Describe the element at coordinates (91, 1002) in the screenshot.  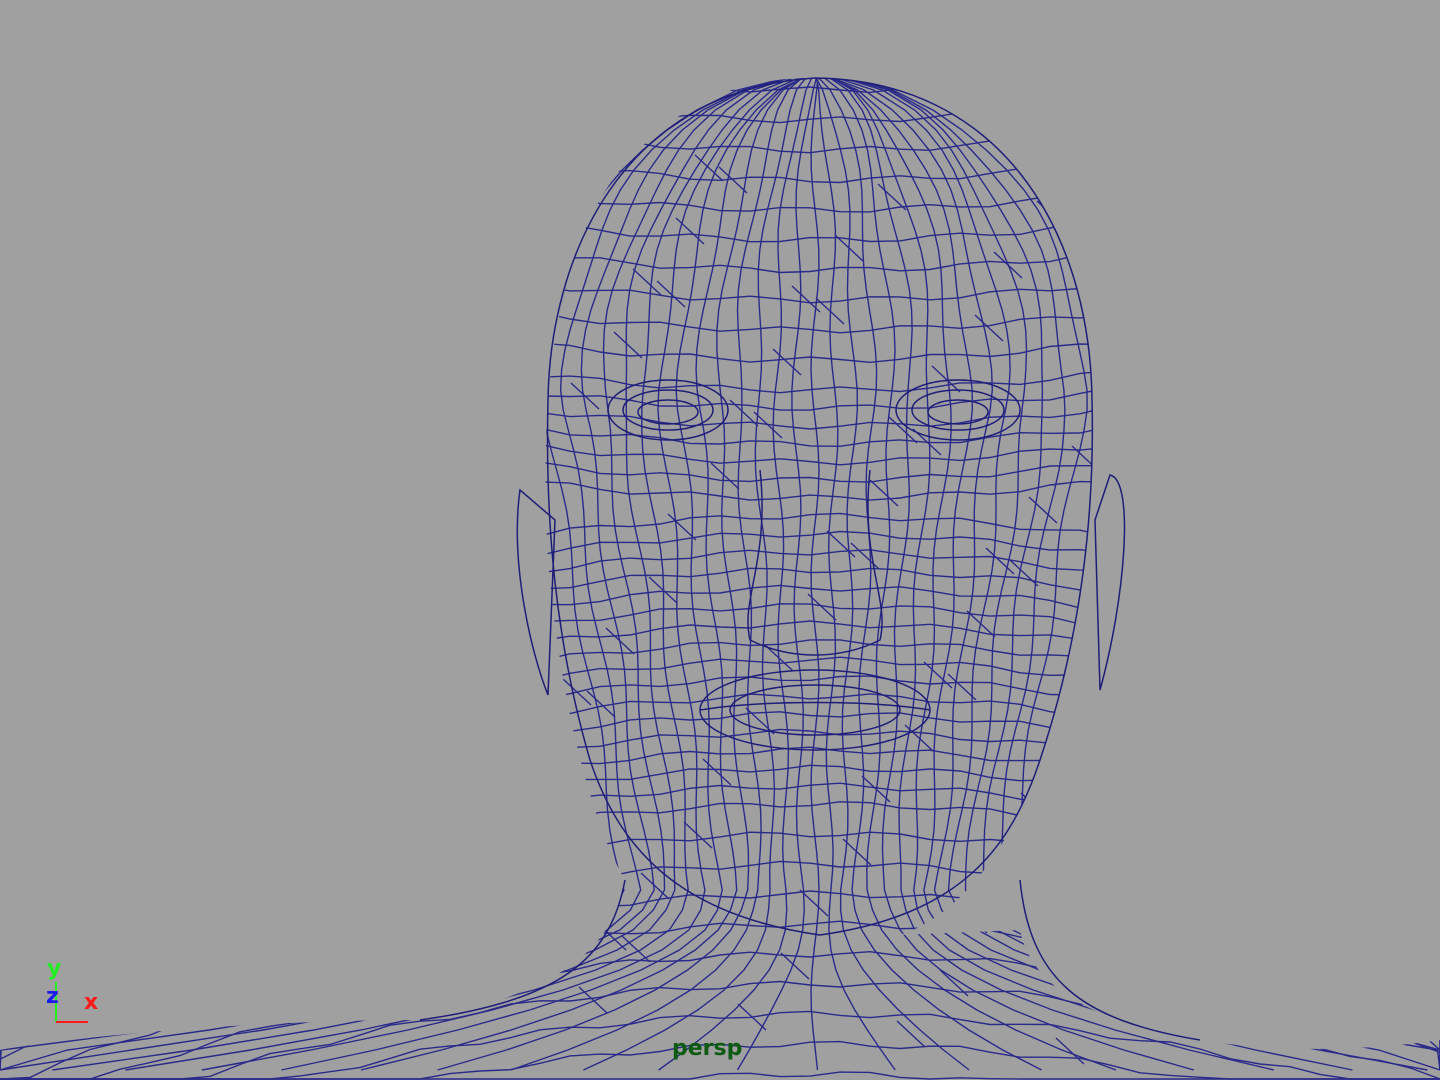
I see `x-axis-label: x` at that location.